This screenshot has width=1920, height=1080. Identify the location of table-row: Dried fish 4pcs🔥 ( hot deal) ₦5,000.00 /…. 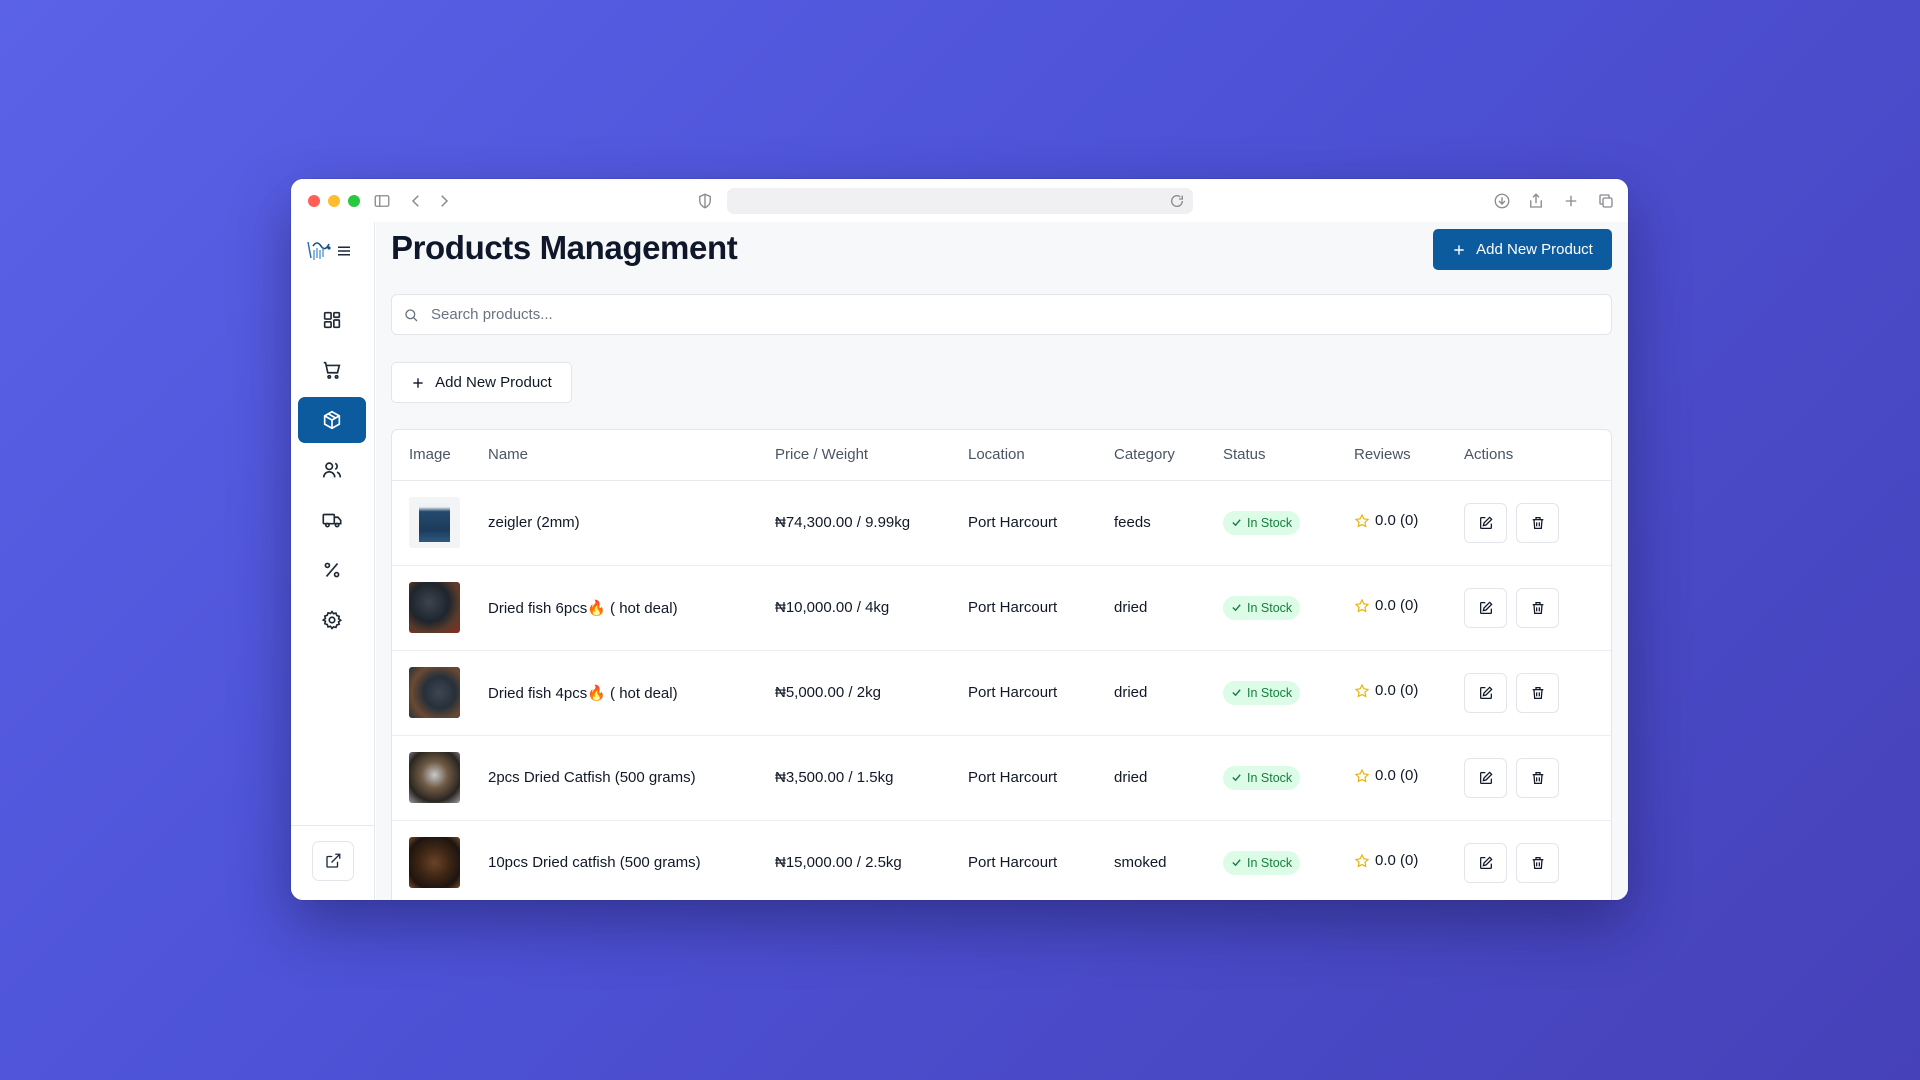
(1001, 693).